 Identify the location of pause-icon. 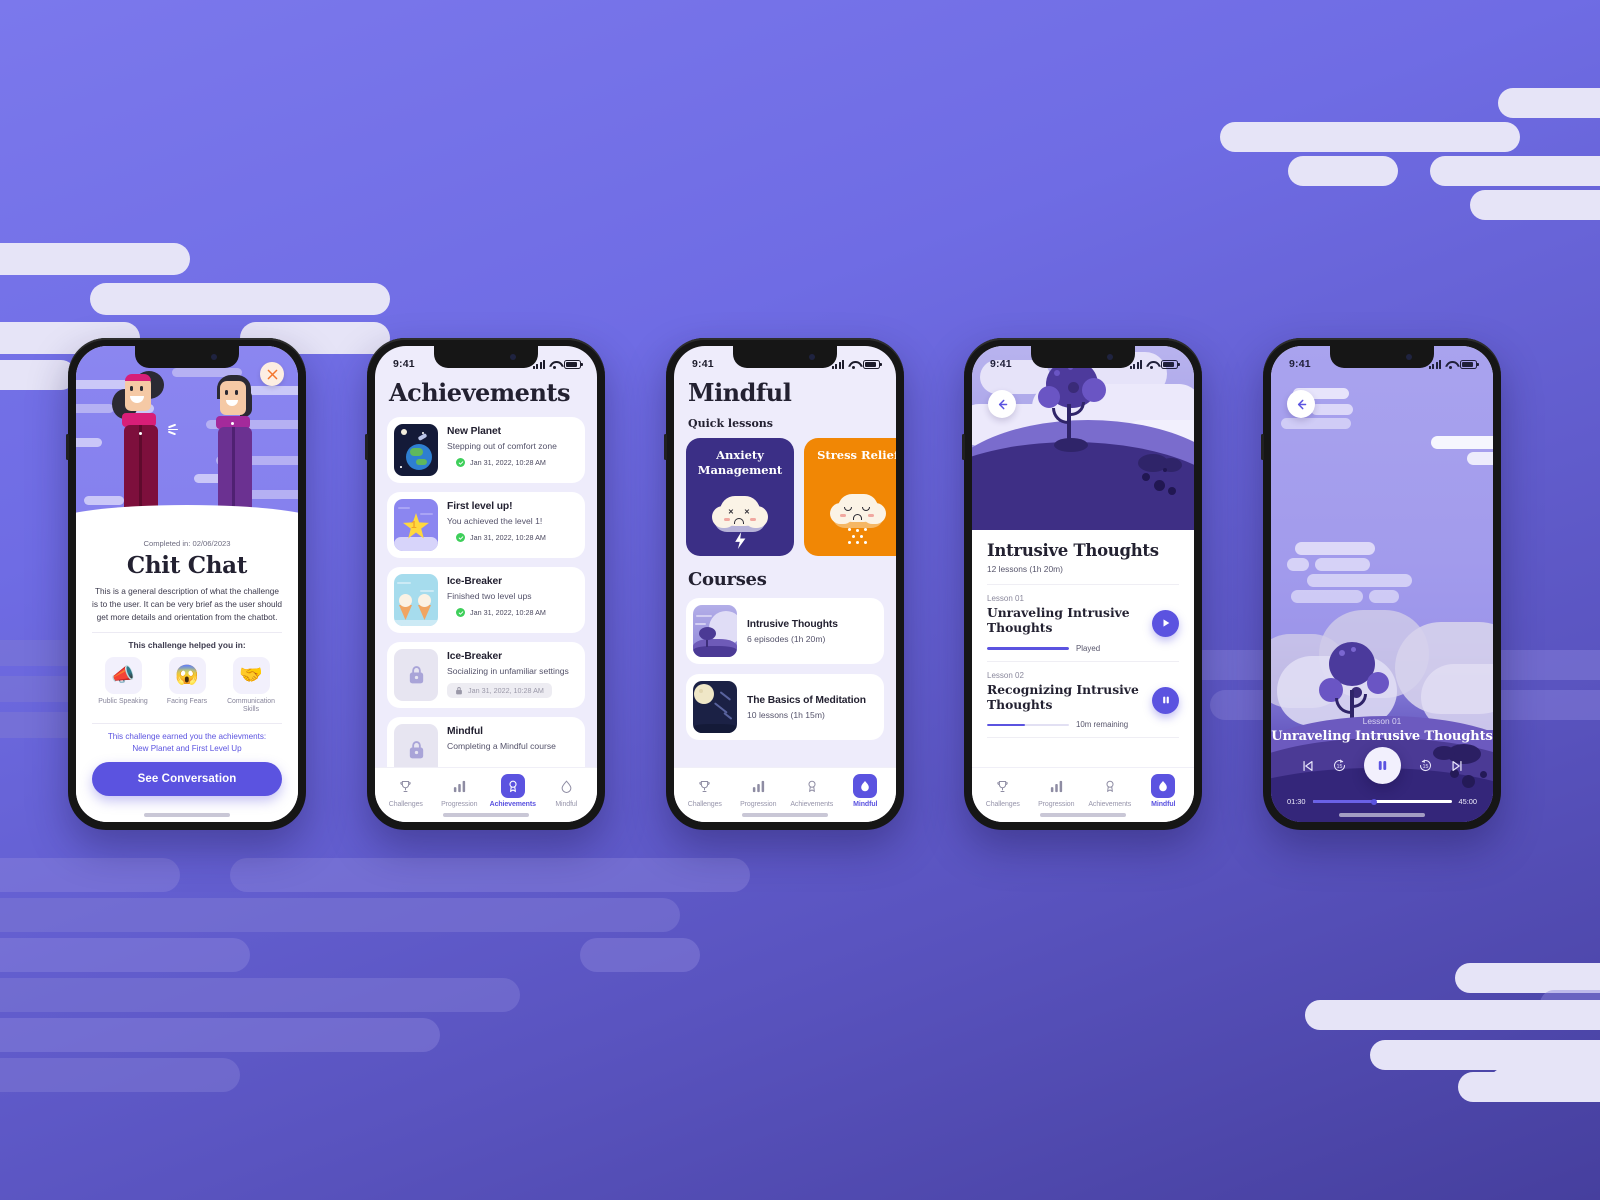
(1382, 765).